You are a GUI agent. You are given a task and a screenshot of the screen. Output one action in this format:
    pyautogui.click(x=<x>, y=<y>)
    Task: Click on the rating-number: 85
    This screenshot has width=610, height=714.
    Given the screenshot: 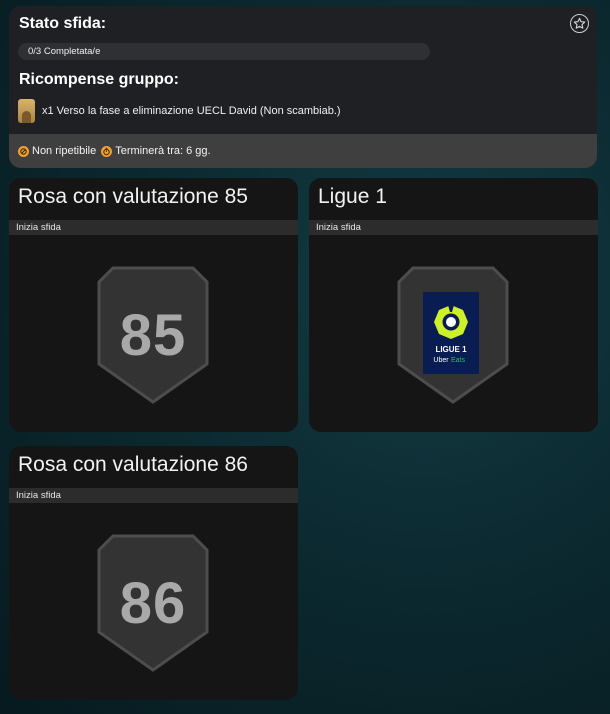 What is the action you would take?
    pyautogui.click(x=153, y=335)
    